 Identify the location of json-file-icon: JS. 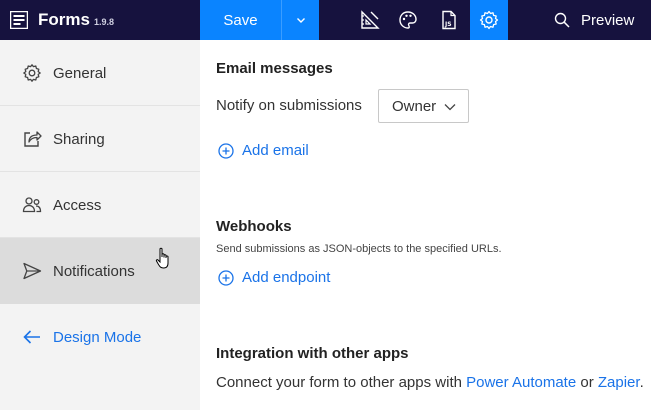
(449, 20).